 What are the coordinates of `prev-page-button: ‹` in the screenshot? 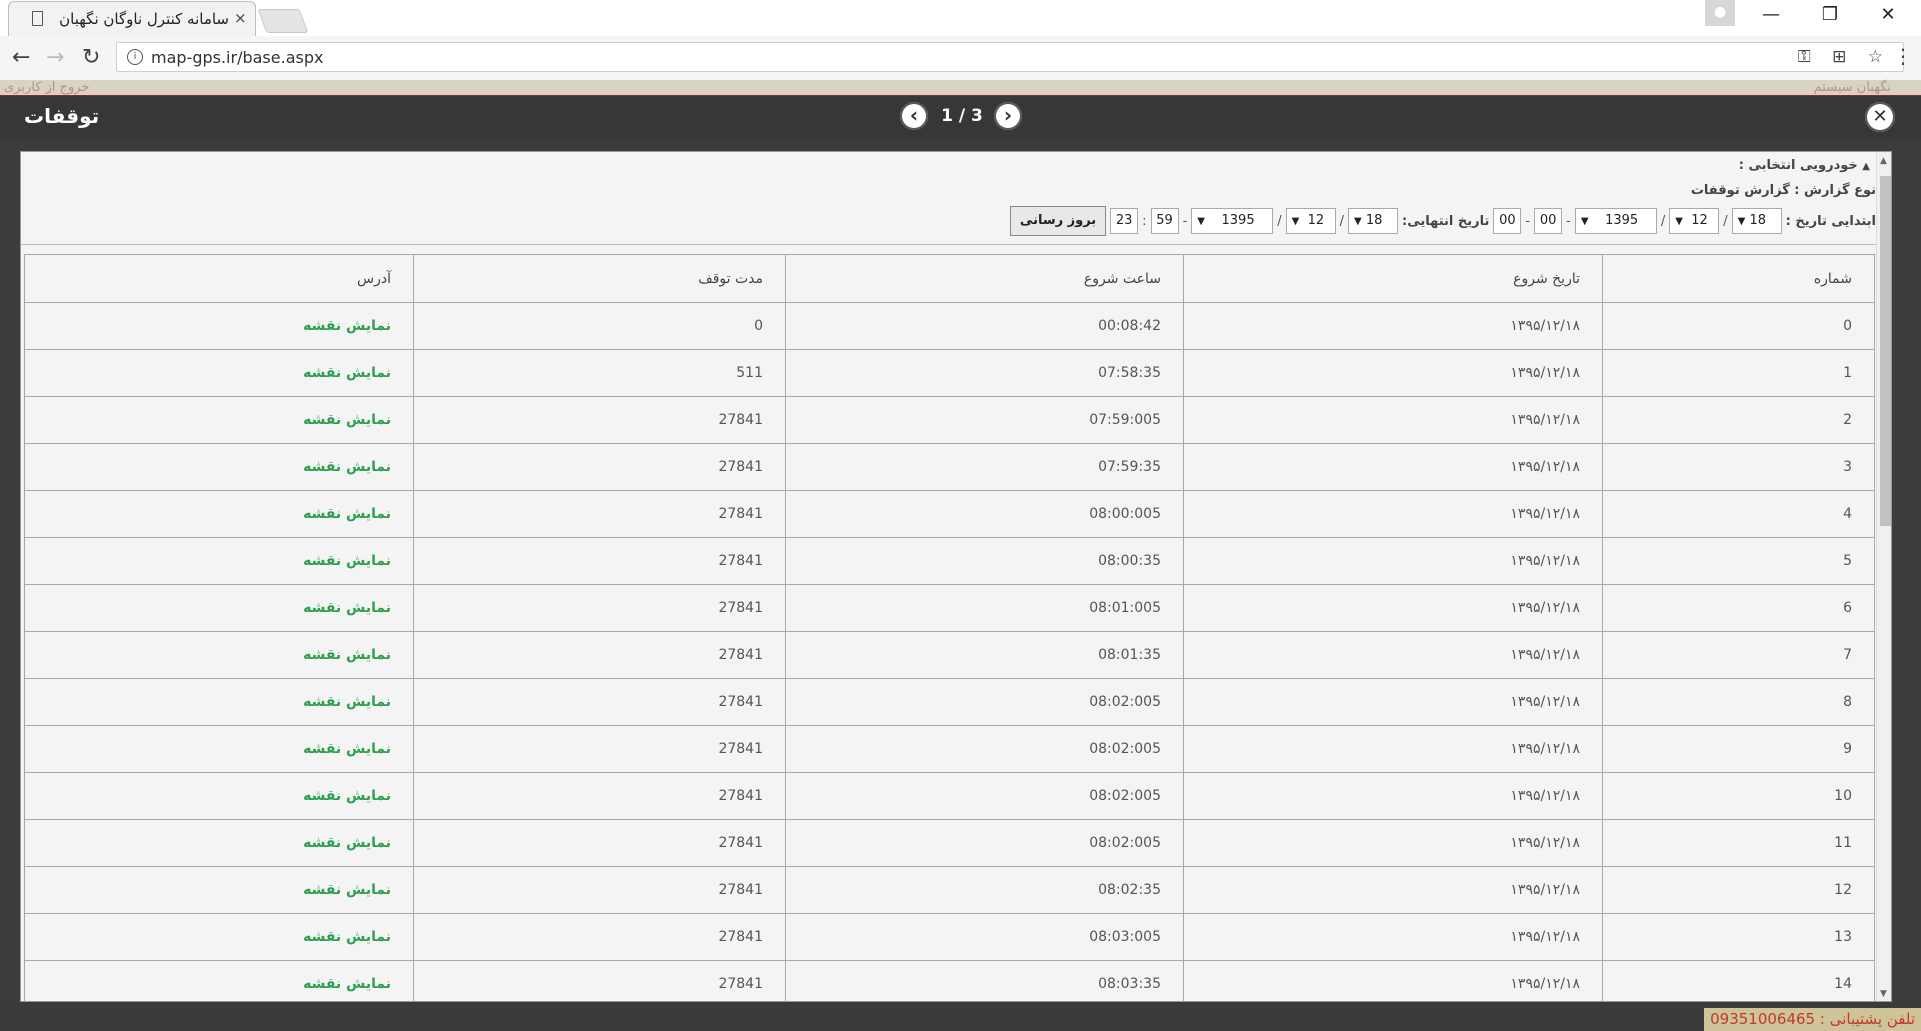 It's located at (914, 116).